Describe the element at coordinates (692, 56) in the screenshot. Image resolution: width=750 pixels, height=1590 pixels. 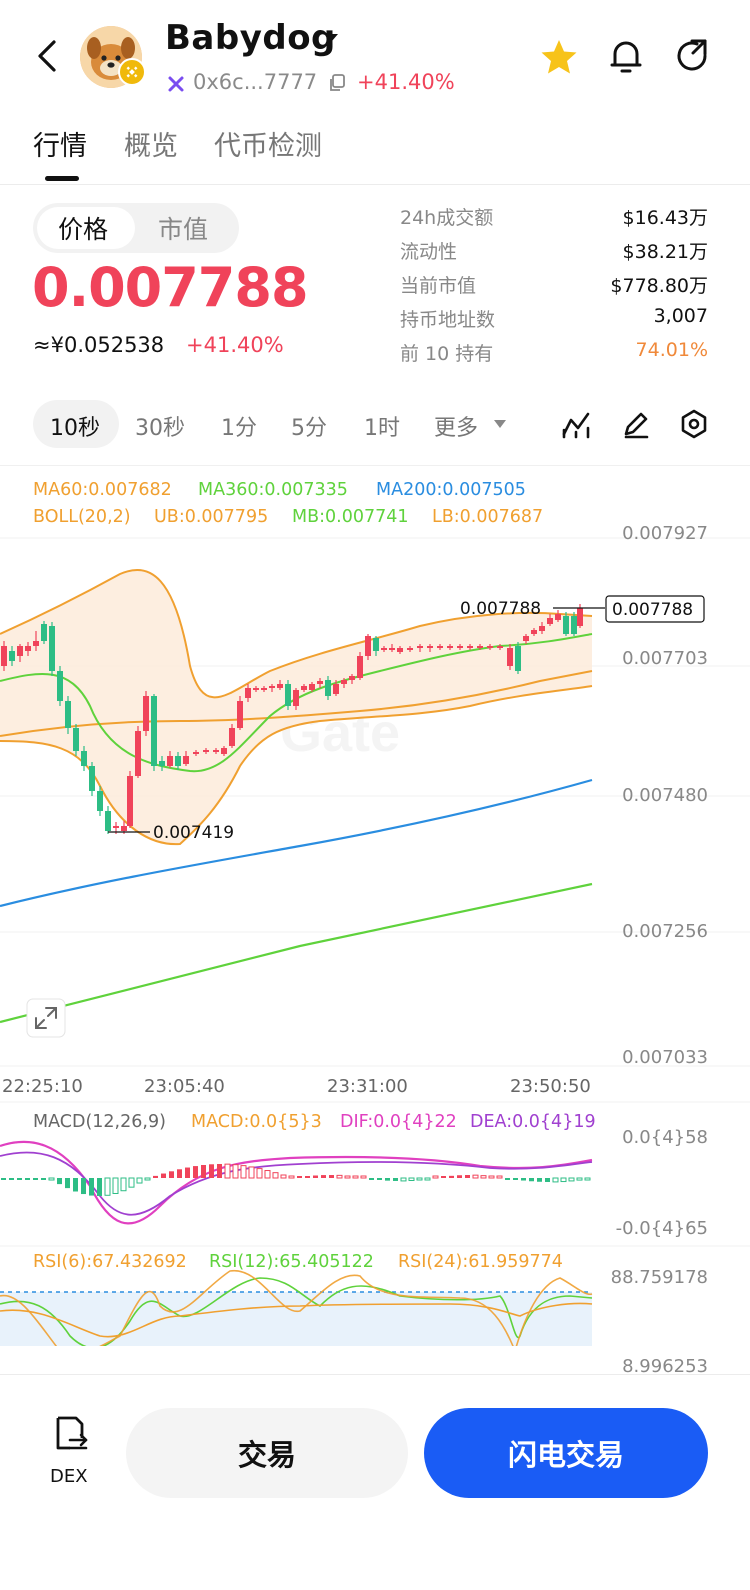
I see `share-icon` at that location.